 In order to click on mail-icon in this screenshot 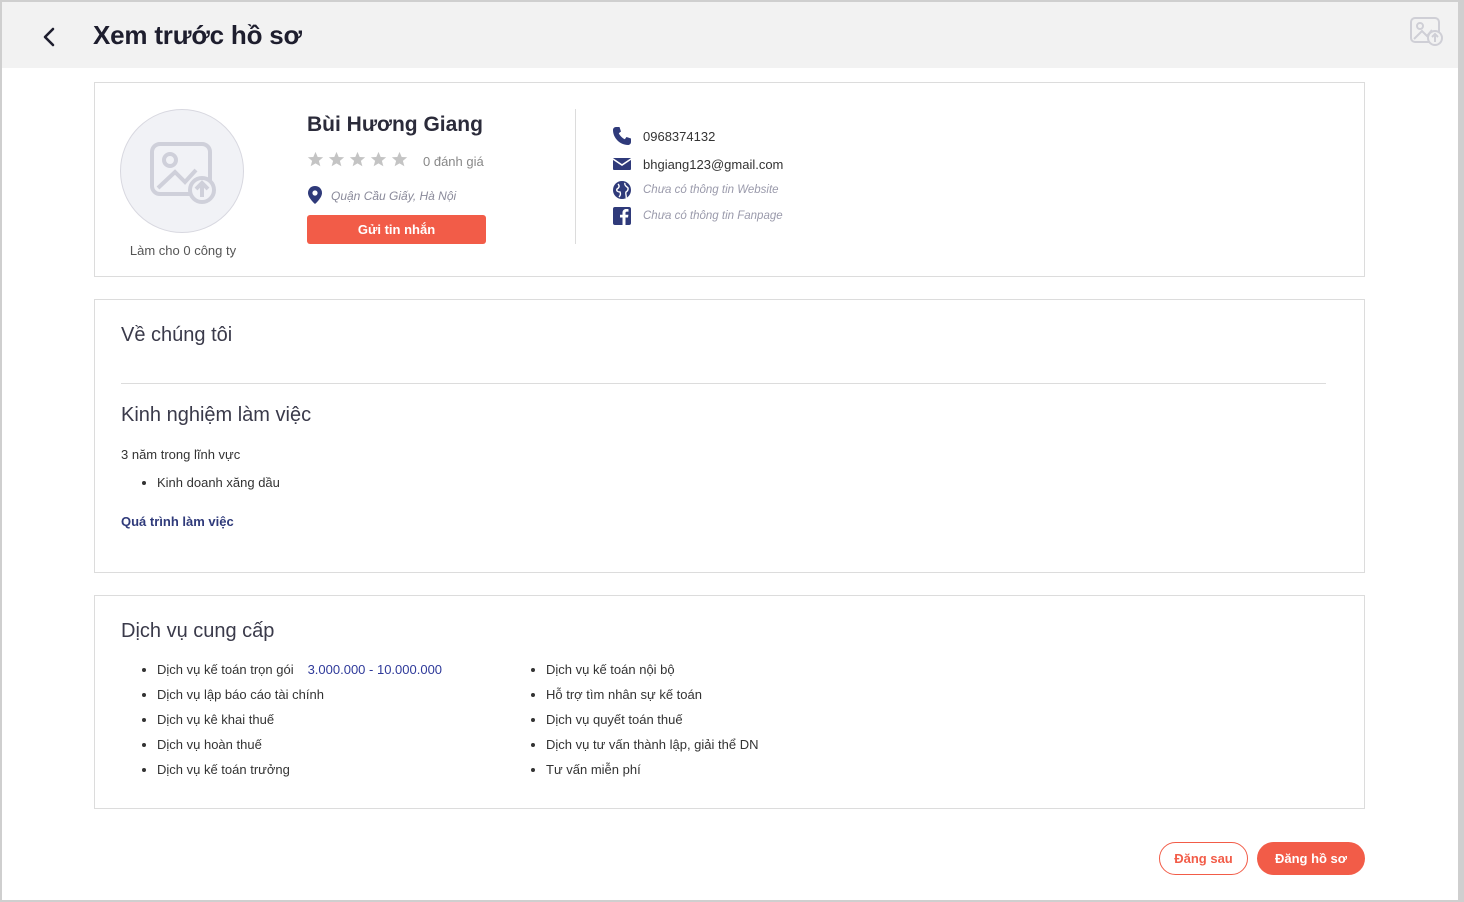, I will do `click(622, 164)`.